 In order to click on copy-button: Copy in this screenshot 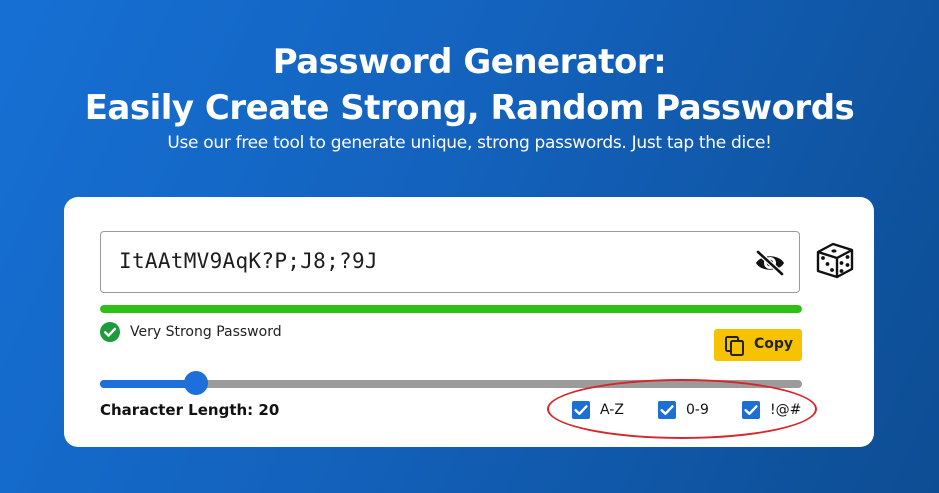, I will do `click(758, 345)`.